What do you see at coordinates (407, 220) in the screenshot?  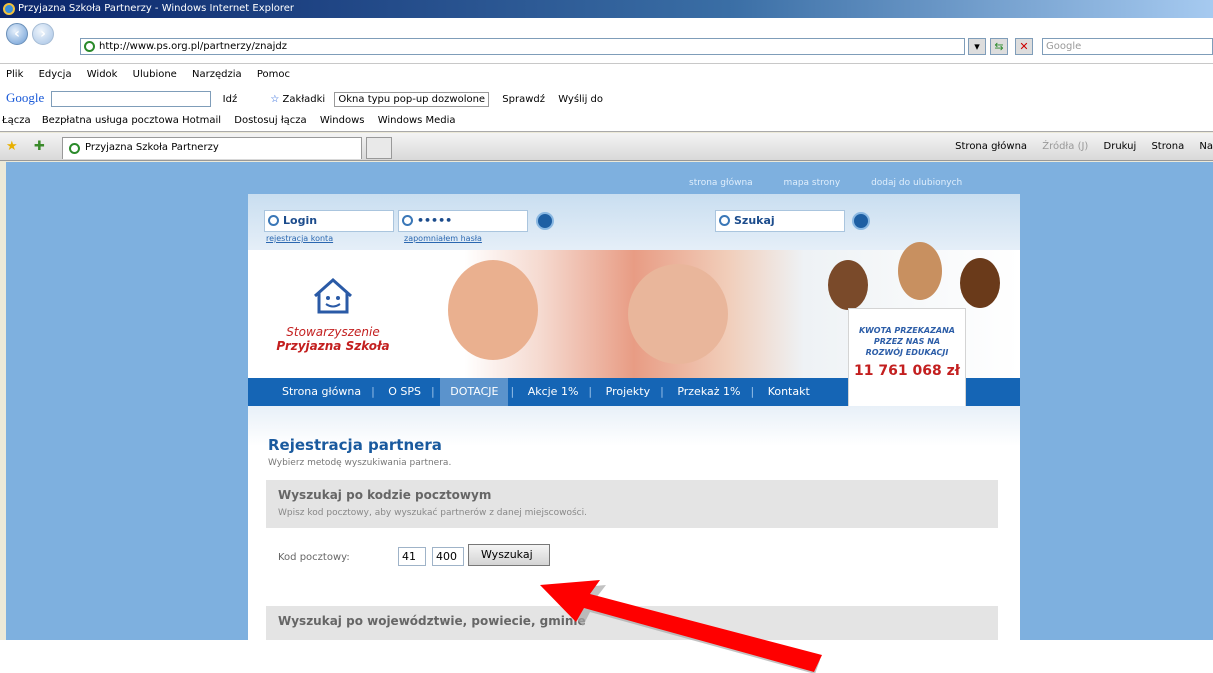 I see `key-icon` at bounding box center [407, 220].